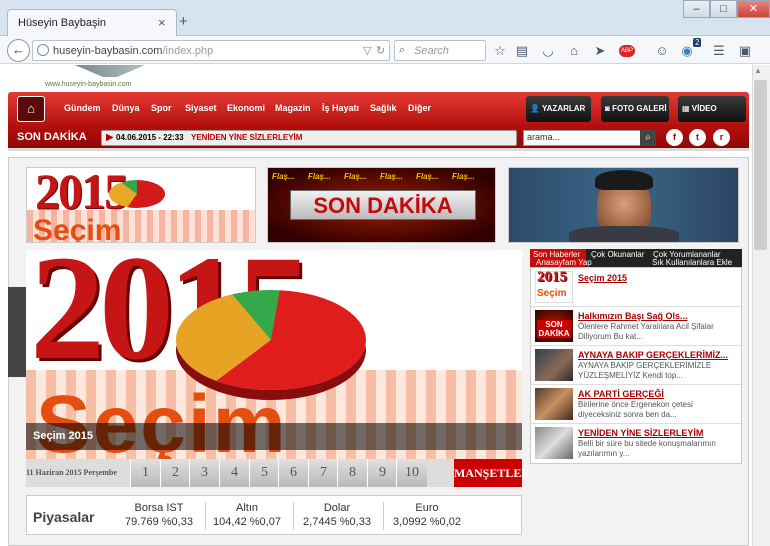  I want to click on menu-item-siyaset: Siyaset, so click(201, 108).